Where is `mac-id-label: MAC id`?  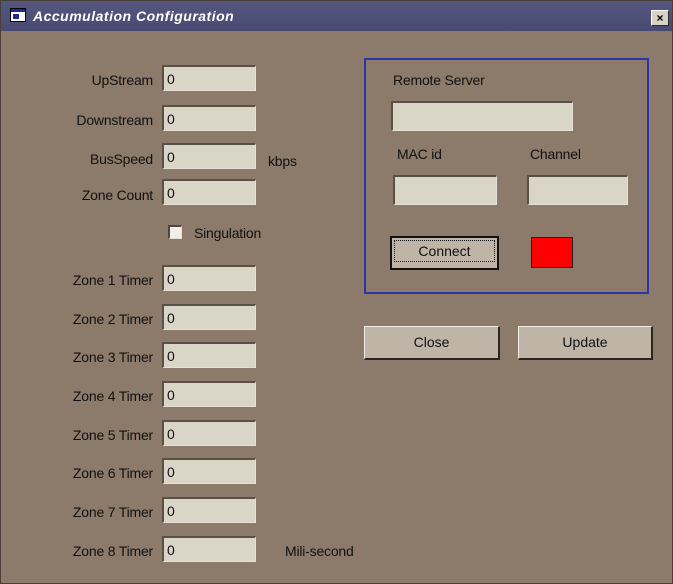
mac-id-label: MAC id is located at coordinates (419, 154).